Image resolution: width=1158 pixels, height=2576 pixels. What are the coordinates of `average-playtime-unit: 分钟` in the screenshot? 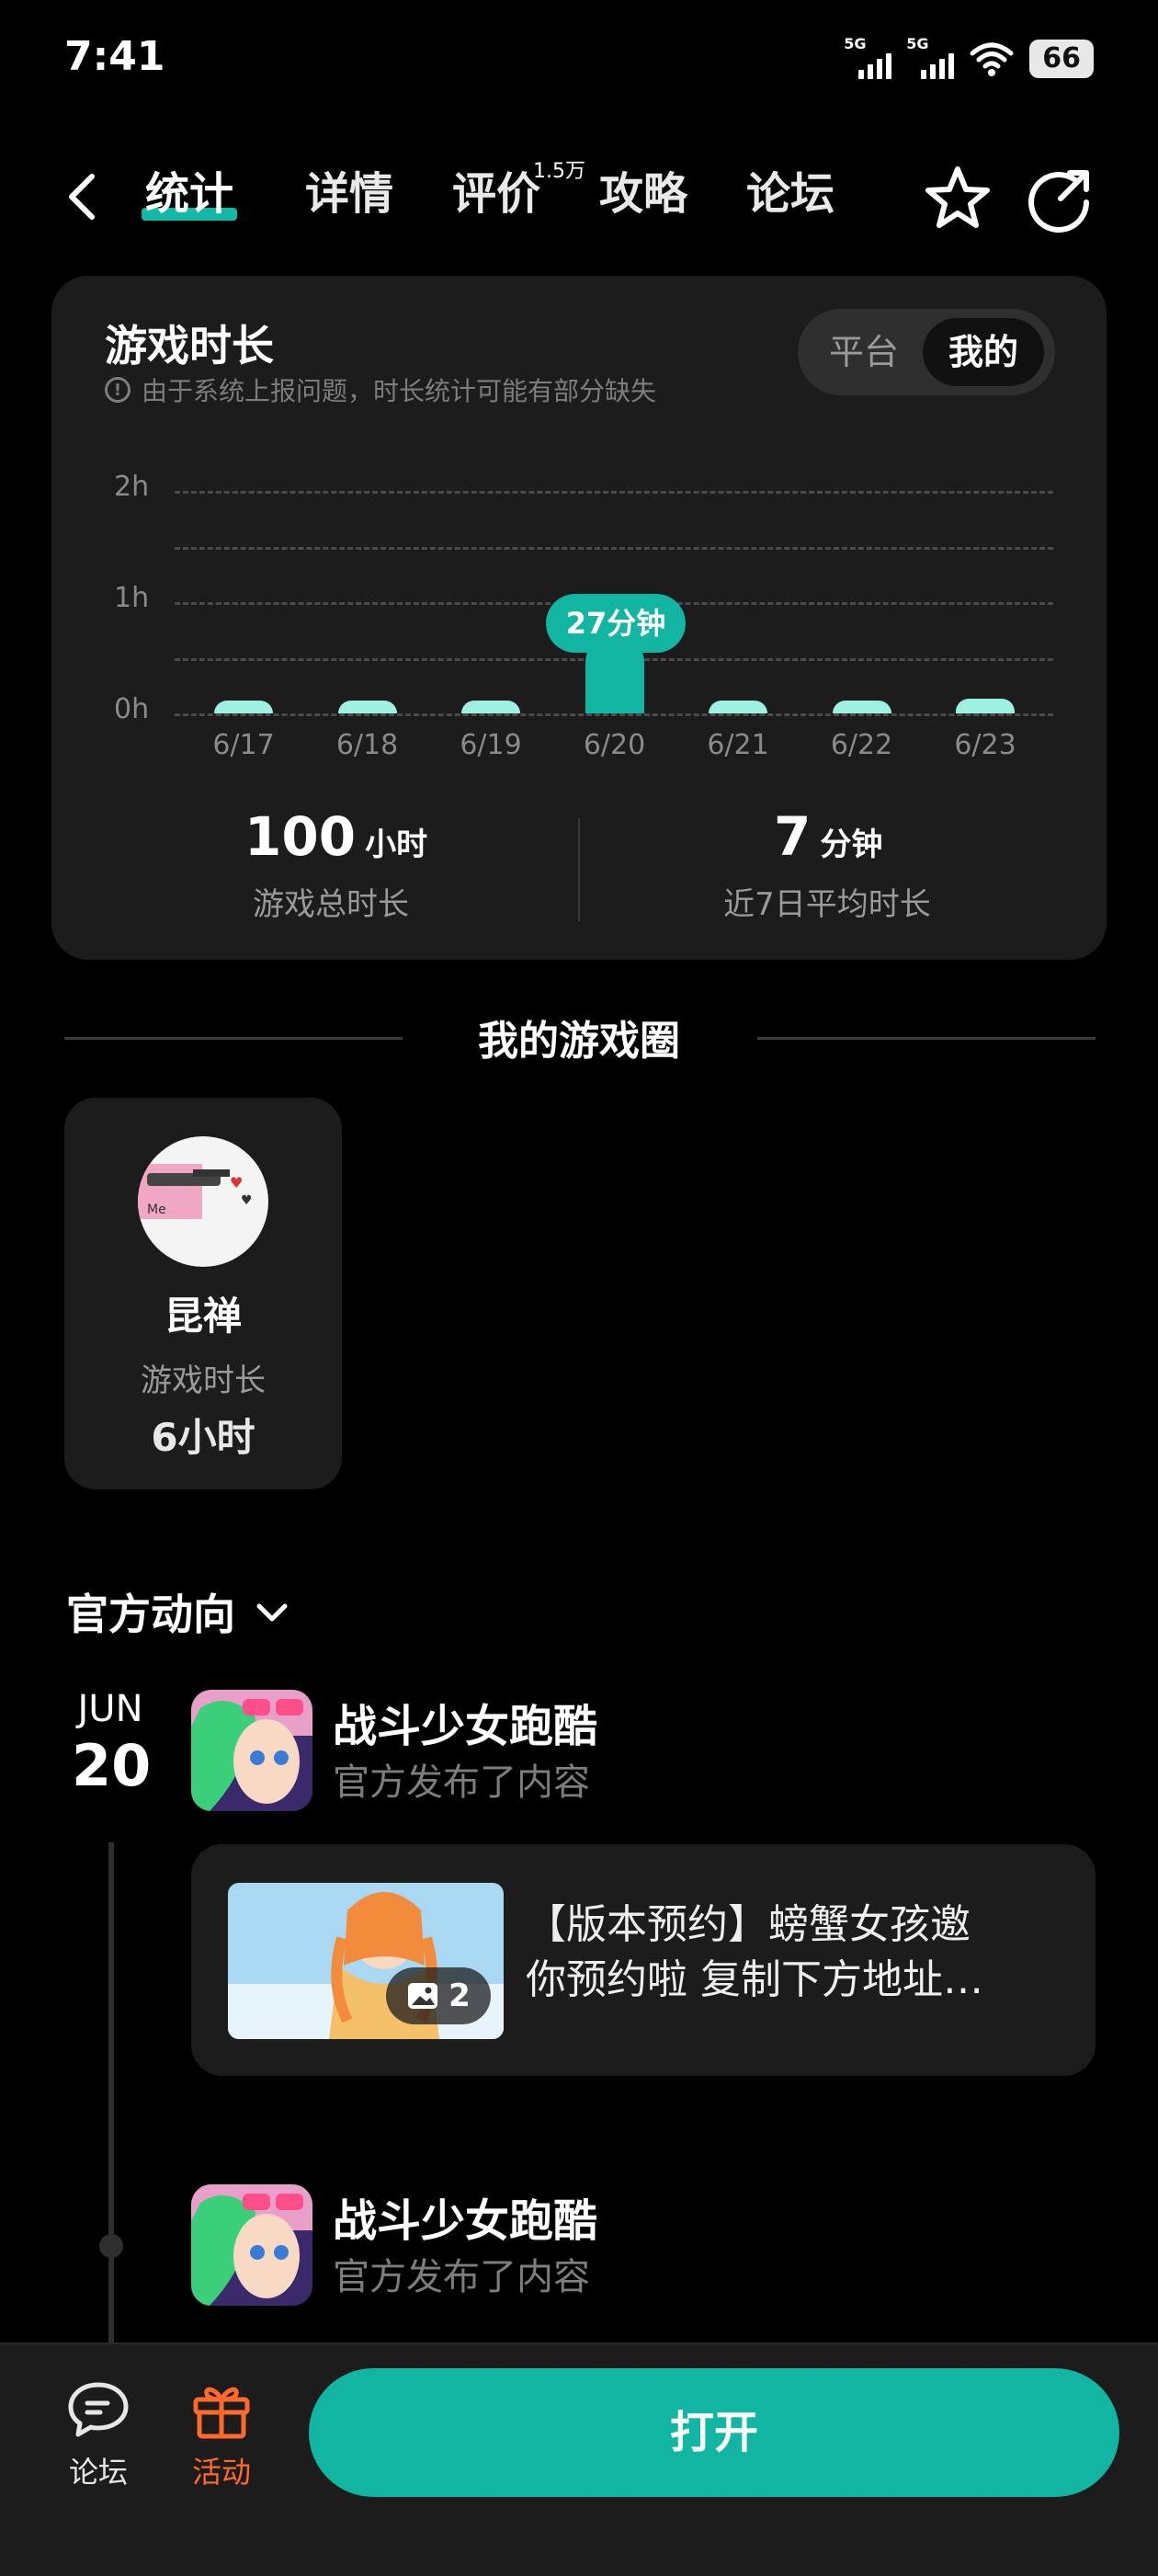 It's located at (852, 844).